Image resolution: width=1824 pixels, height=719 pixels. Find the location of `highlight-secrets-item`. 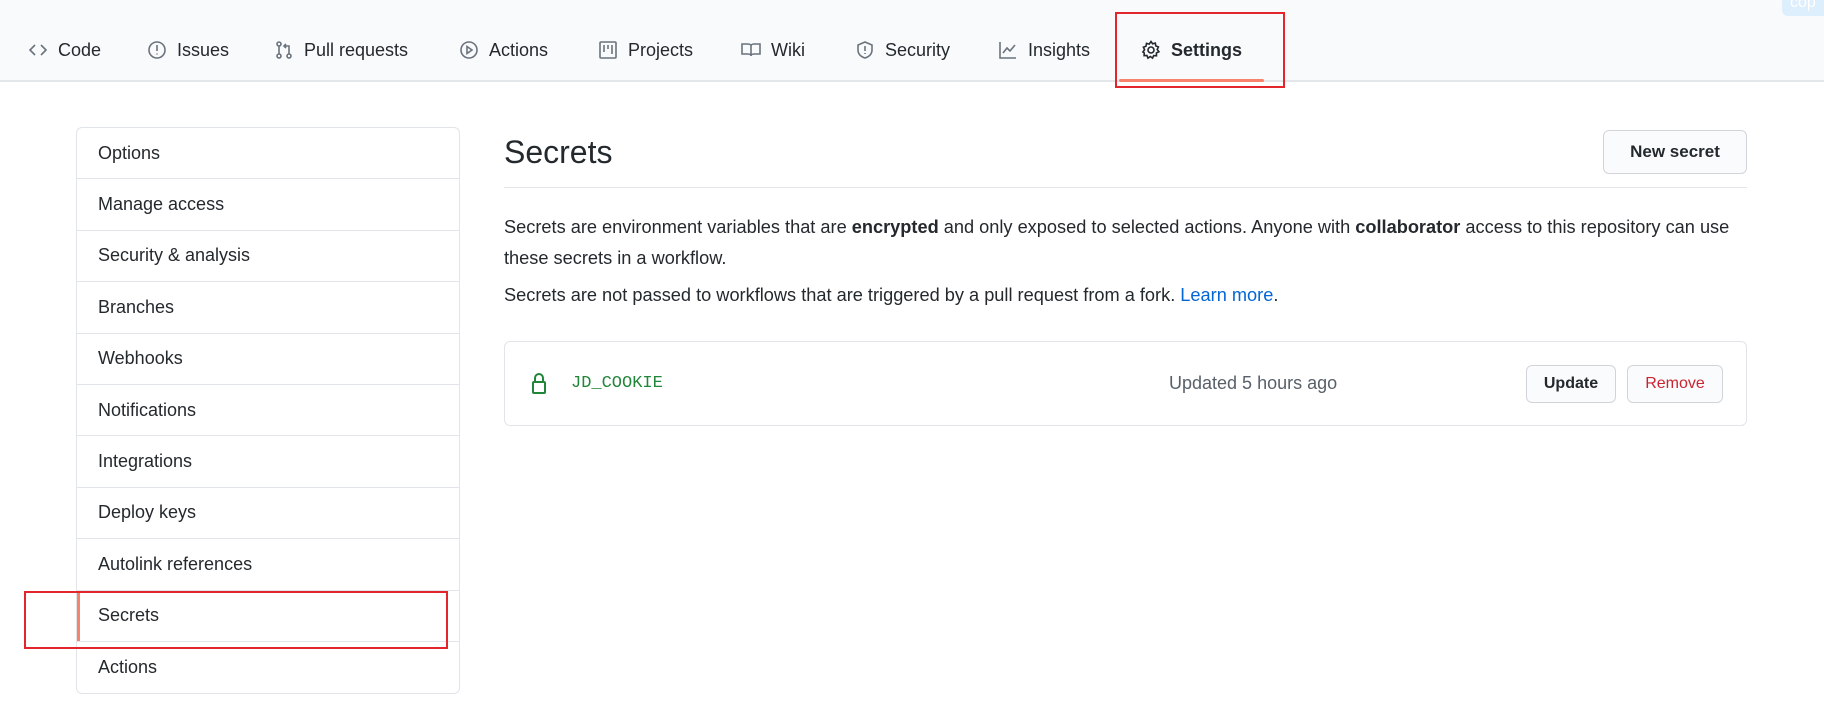

highlight-secrets-item is located at coordinates (236, 620).